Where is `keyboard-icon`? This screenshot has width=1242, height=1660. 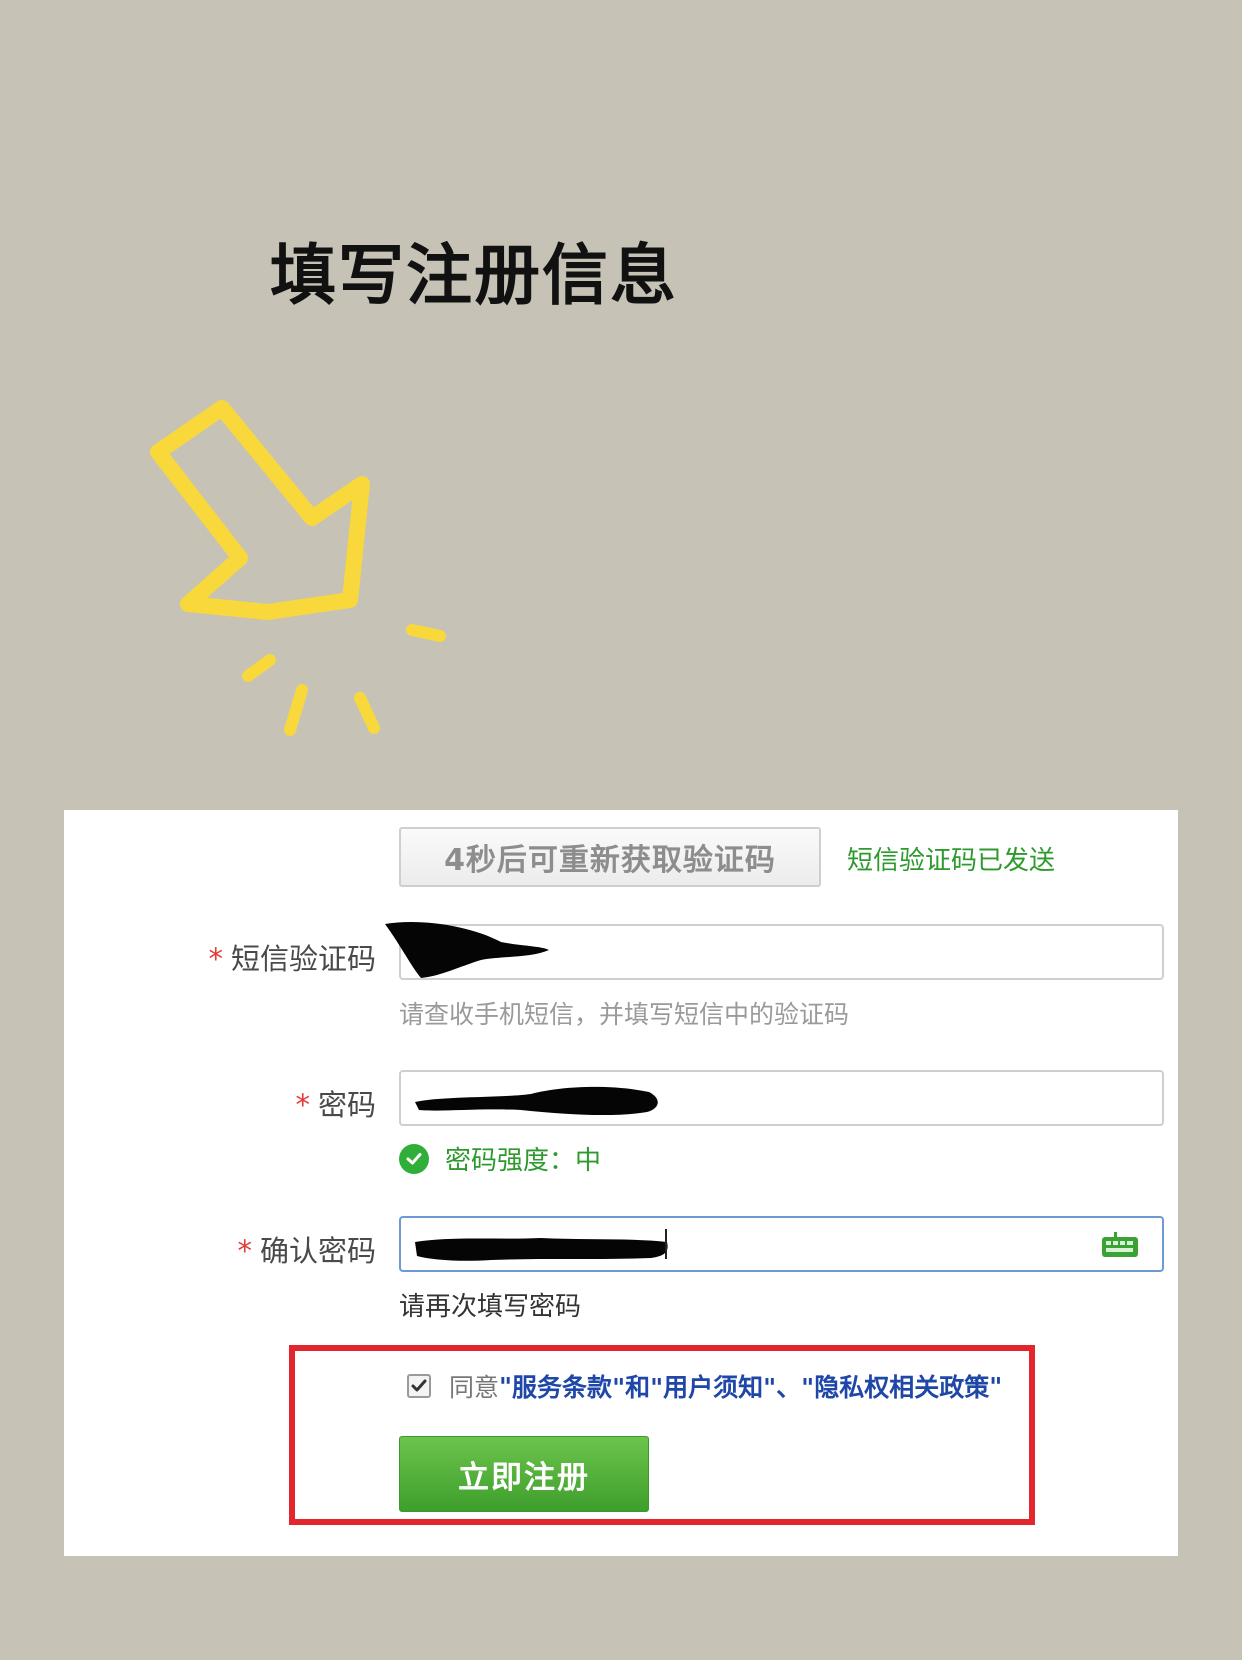 keyboard-icon is located at coordinates (1120, 1245).